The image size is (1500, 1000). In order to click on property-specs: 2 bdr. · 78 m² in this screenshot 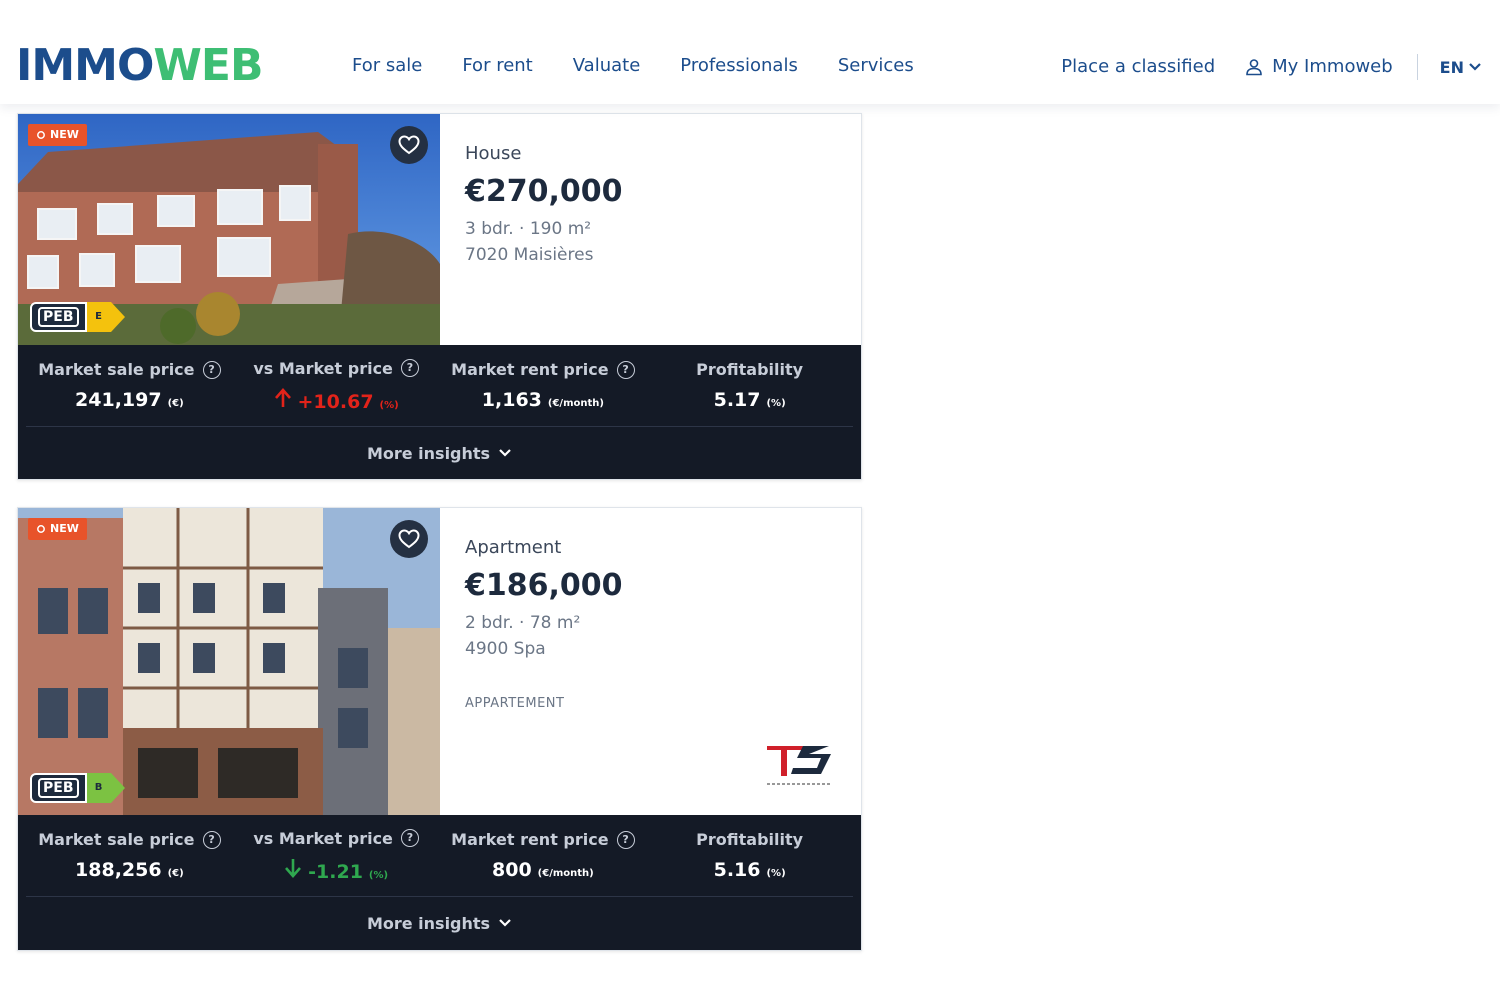, I will do `click(523, 623)`.